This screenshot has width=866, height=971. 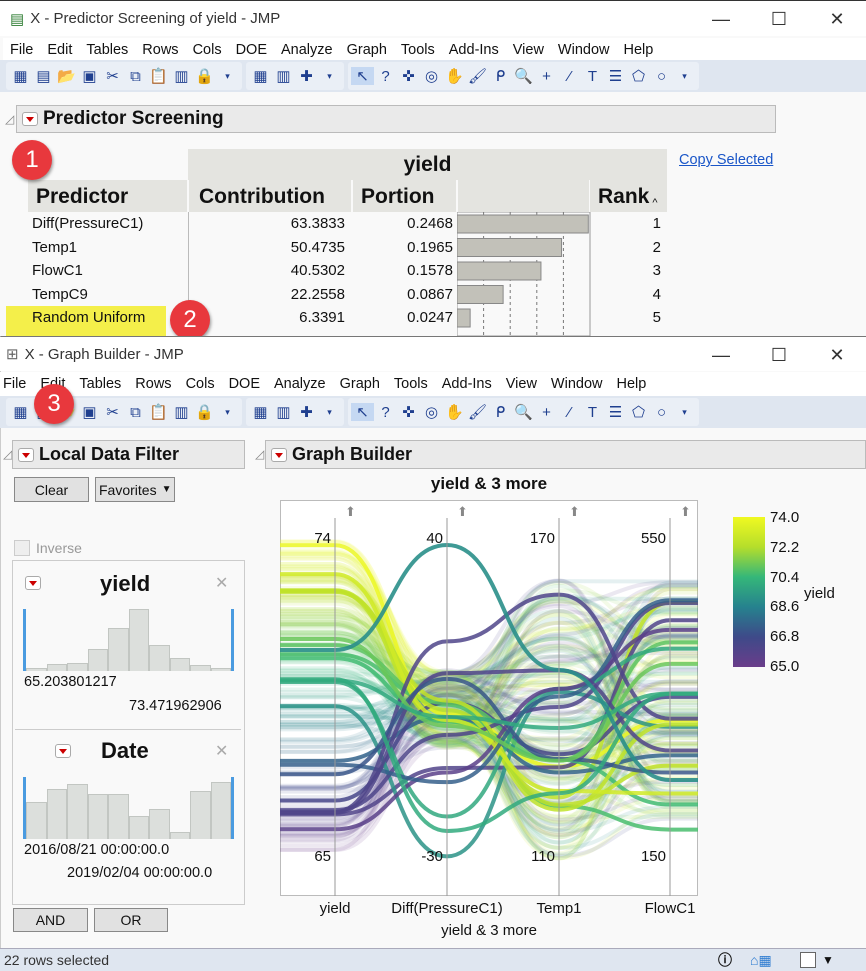 I want to click on menu-file: File, so click(x=16, y=384).